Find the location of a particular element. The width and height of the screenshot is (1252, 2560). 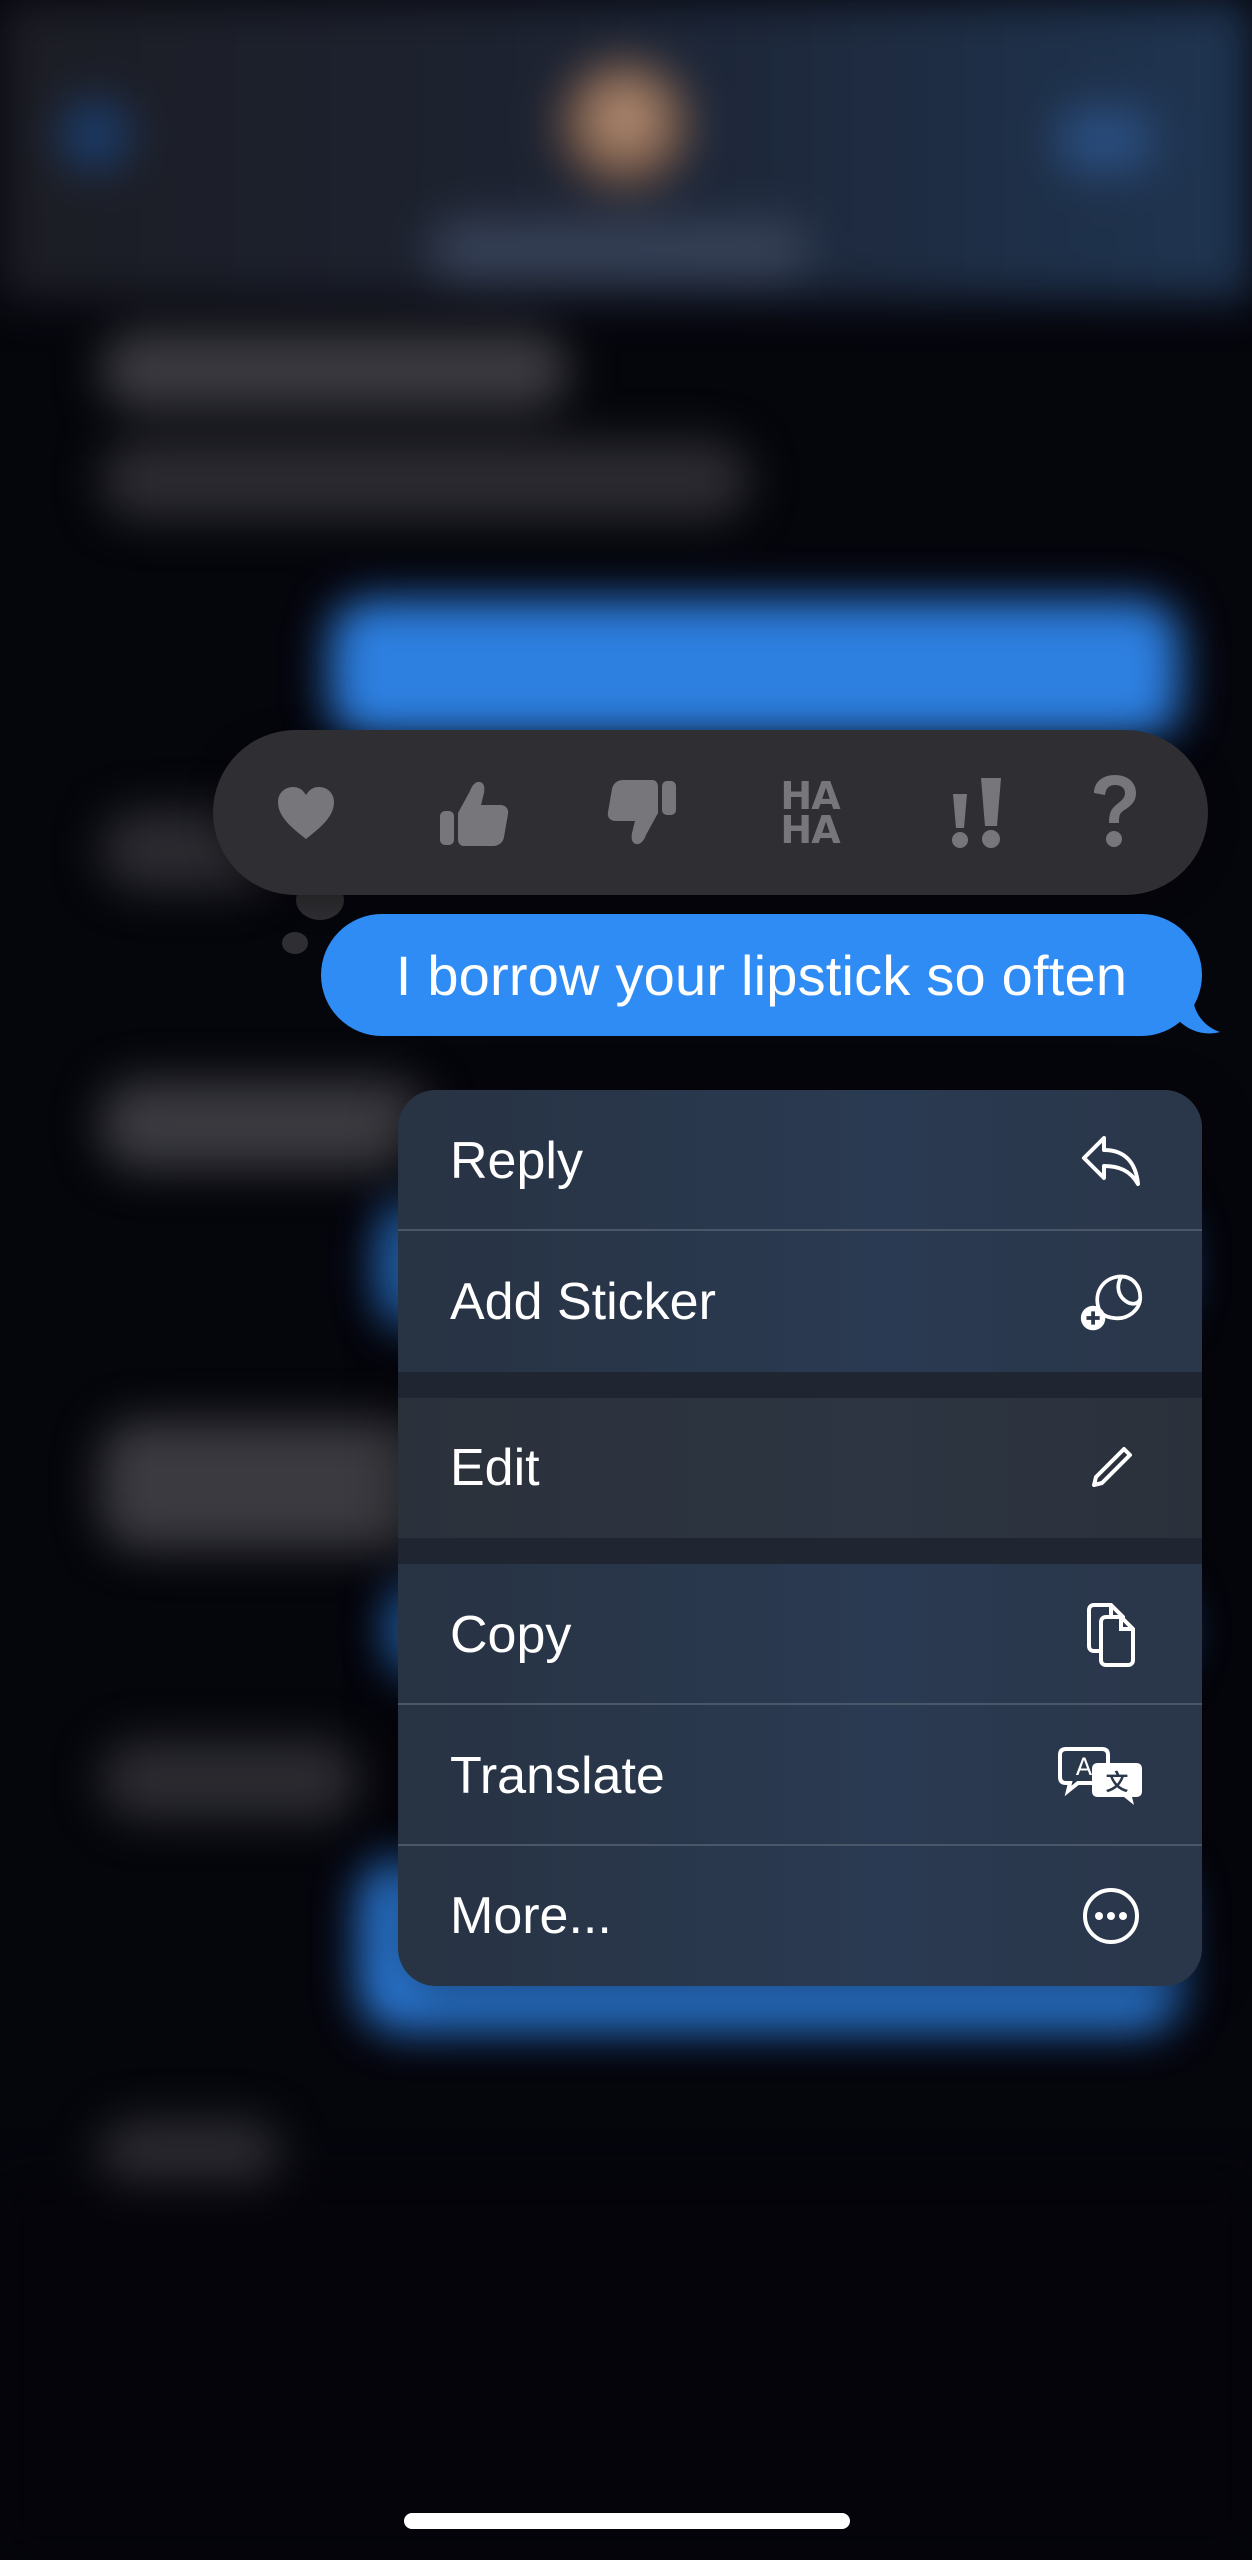

reaction-haha-button: HA HA is located at coordinates (810, 812).